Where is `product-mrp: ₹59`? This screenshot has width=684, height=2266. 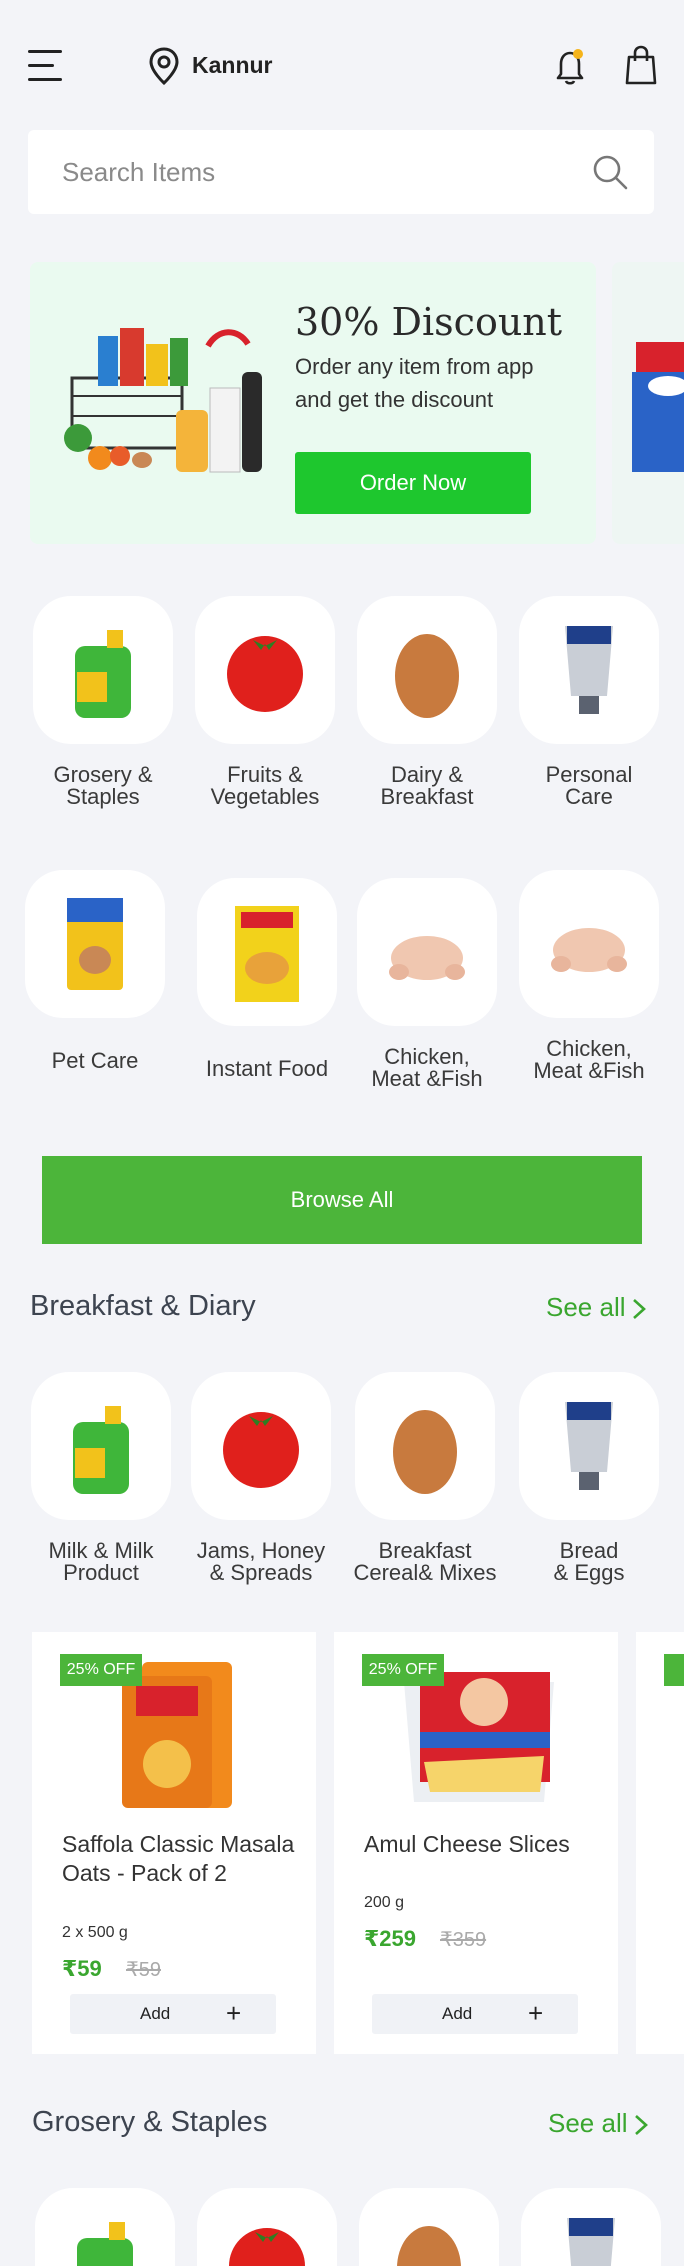
product-mrp: ₹59 is located at coordinates (143, 1970).